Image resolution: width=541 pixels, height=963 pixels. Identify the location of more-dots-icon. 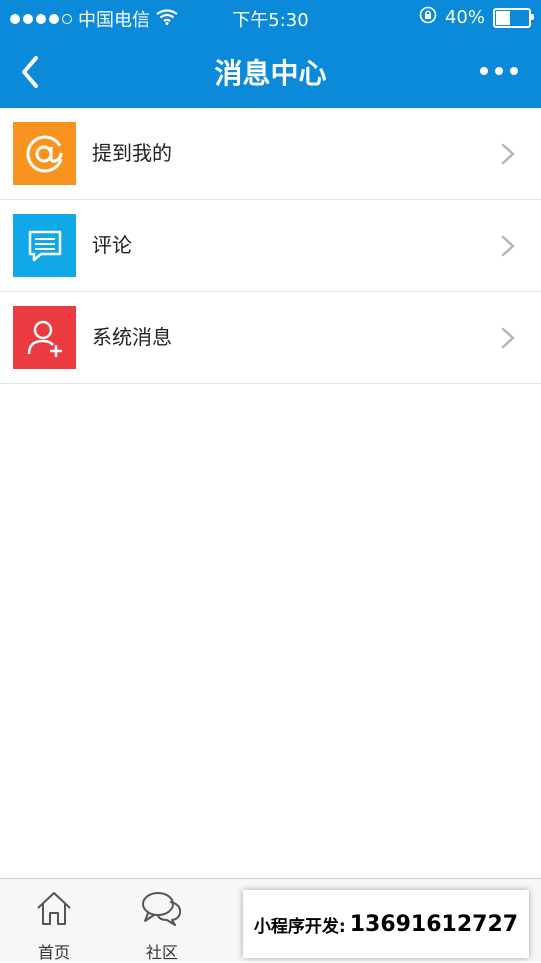
(484, 71).